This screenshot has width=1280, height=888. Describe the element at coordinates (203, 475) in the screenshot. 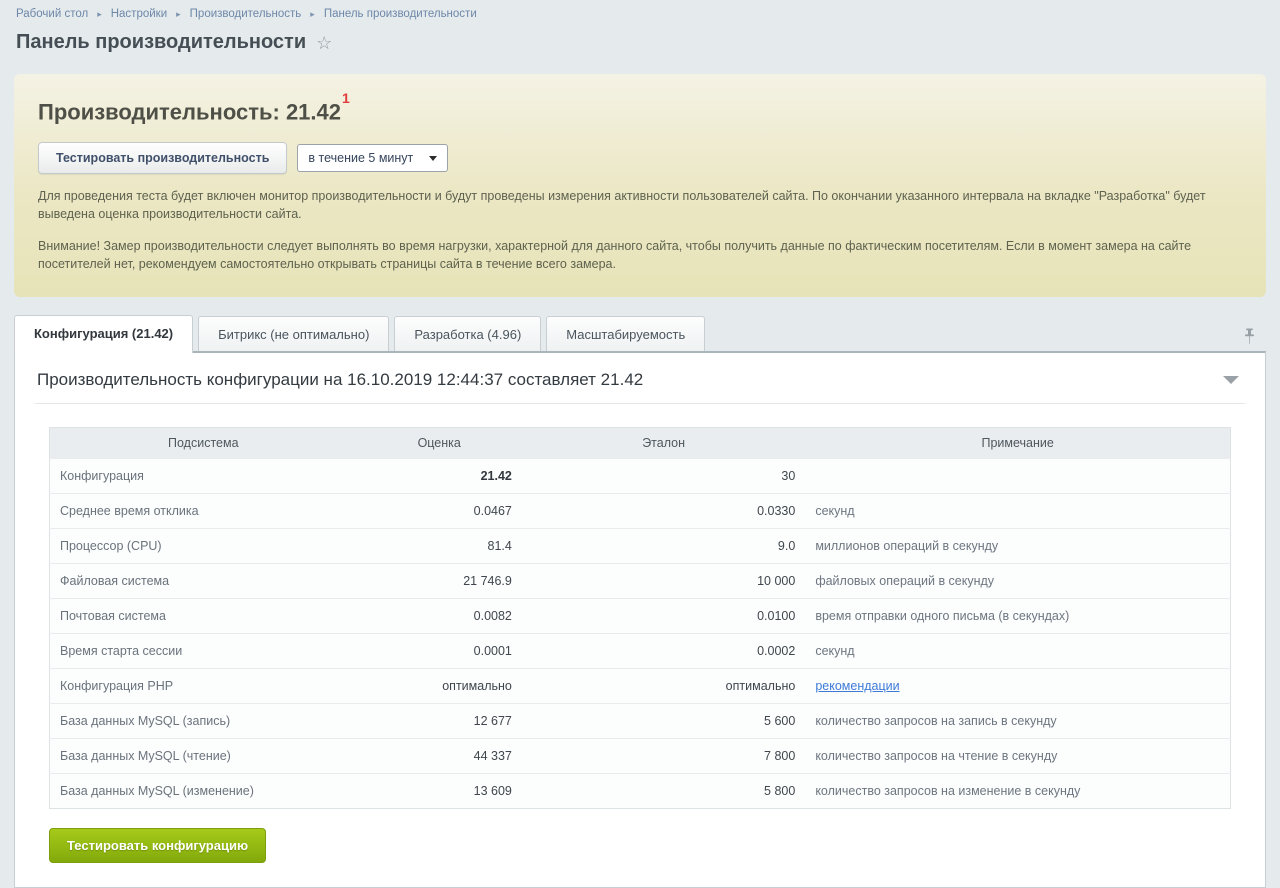

I see `cell-subsystem: Конфигурация` at that location.